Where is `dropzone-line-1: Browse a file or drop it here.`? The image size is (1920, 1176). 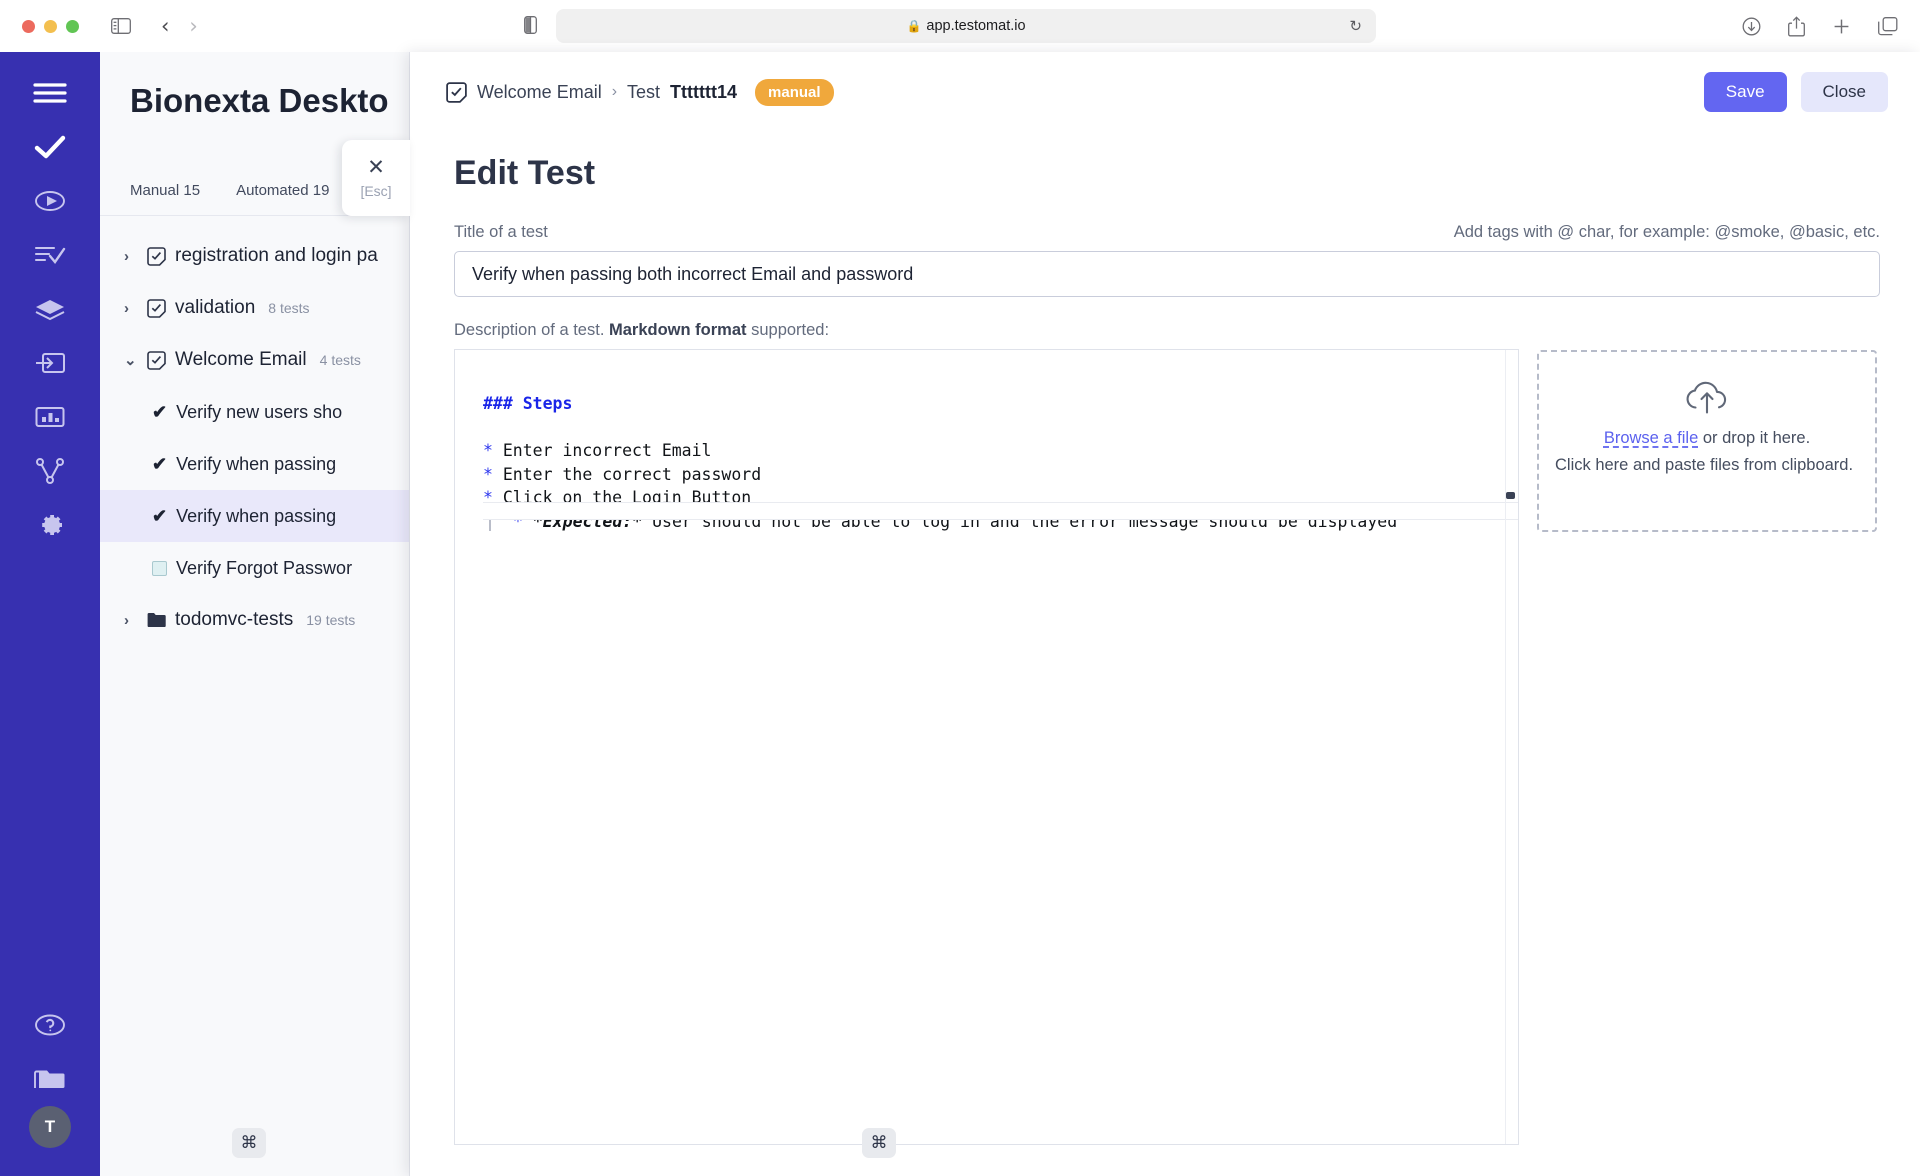
dropzone-line-1: Browse a file or drop it here. is located at coordinates (1707, 438).